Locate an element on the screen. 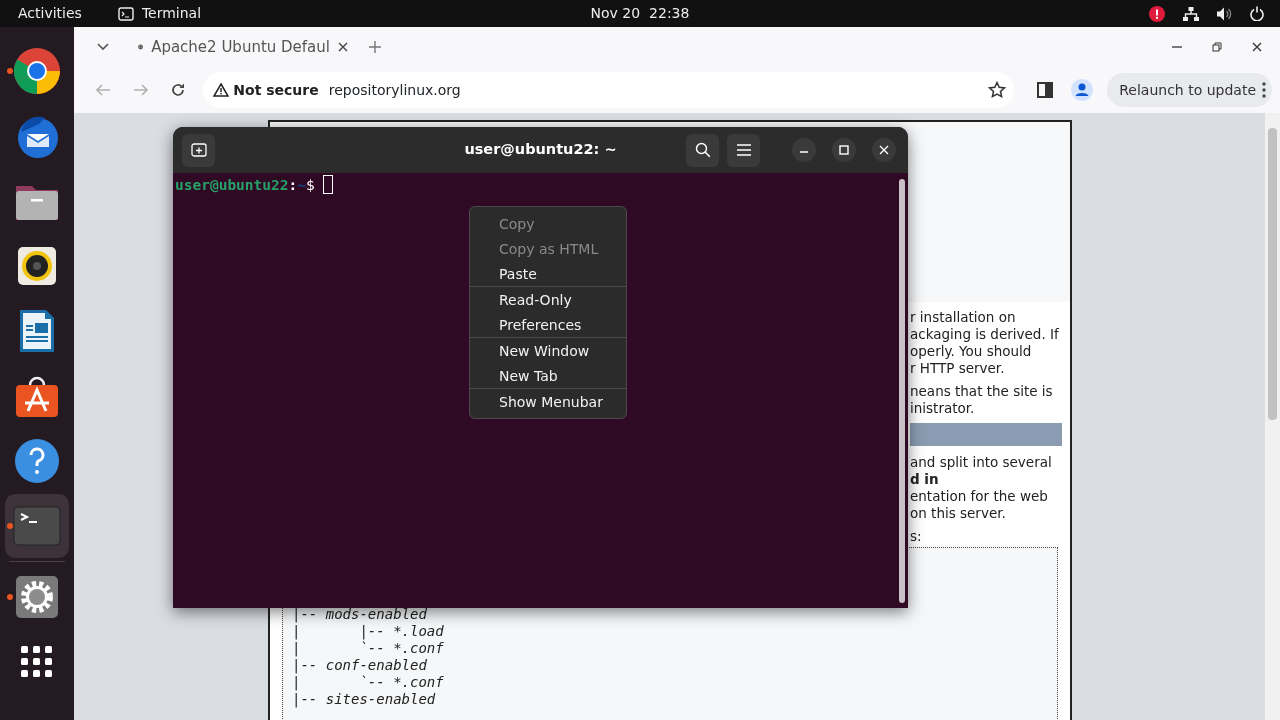 The height and width of the screenshot is (720, 1280). plus-icon is located at coordinates (375, 47).